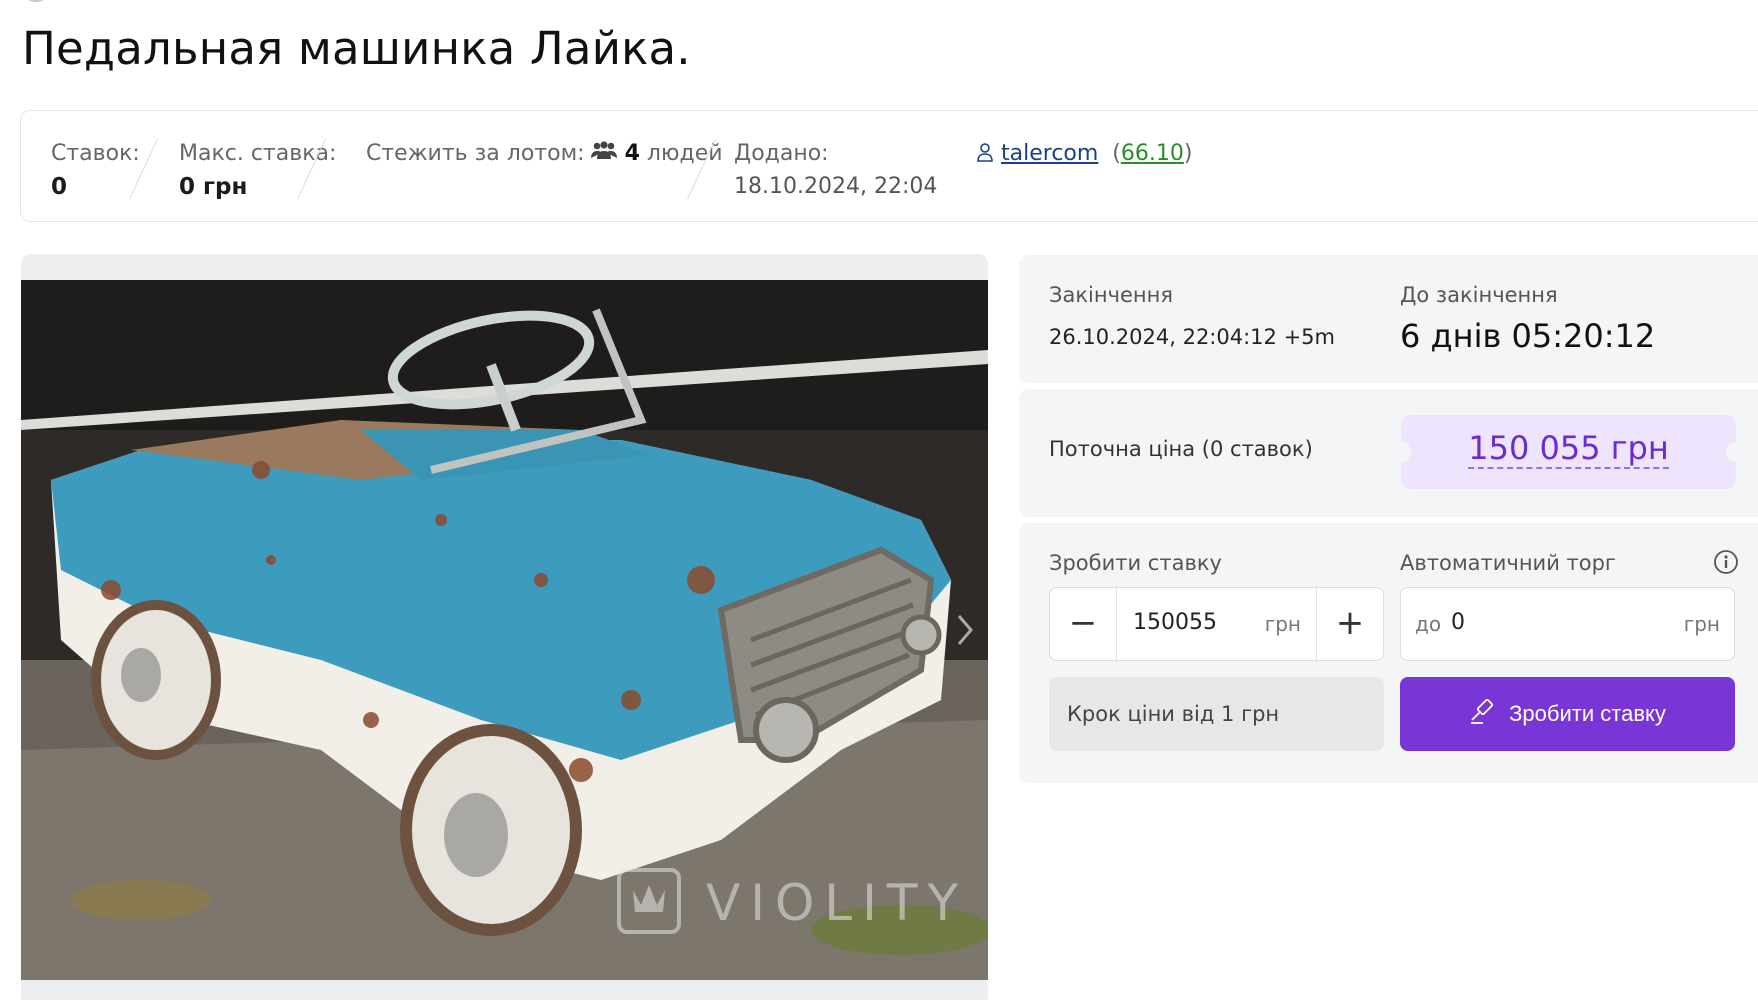  What do you see at coordinates (1479, 295) in the screenshot?
I see `countdown-label: До закінчення` at bounding box center [1479, 295].